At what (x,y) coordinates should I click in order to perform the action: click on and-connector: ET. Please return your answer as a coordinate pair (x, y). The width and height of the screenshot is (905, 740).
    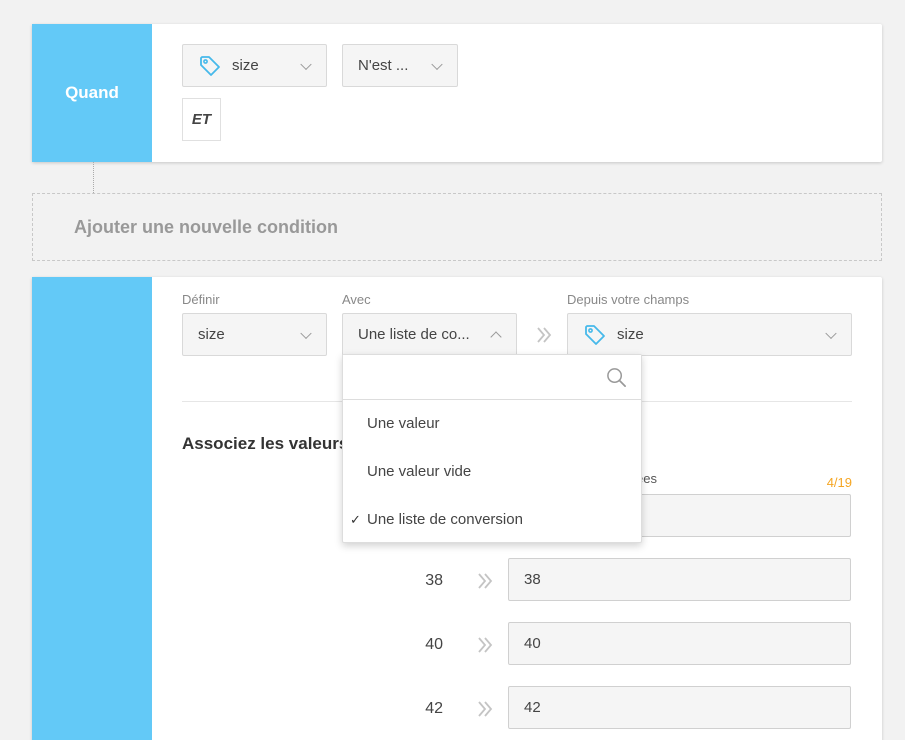
    Looking at the image, I should click on (201, 119).